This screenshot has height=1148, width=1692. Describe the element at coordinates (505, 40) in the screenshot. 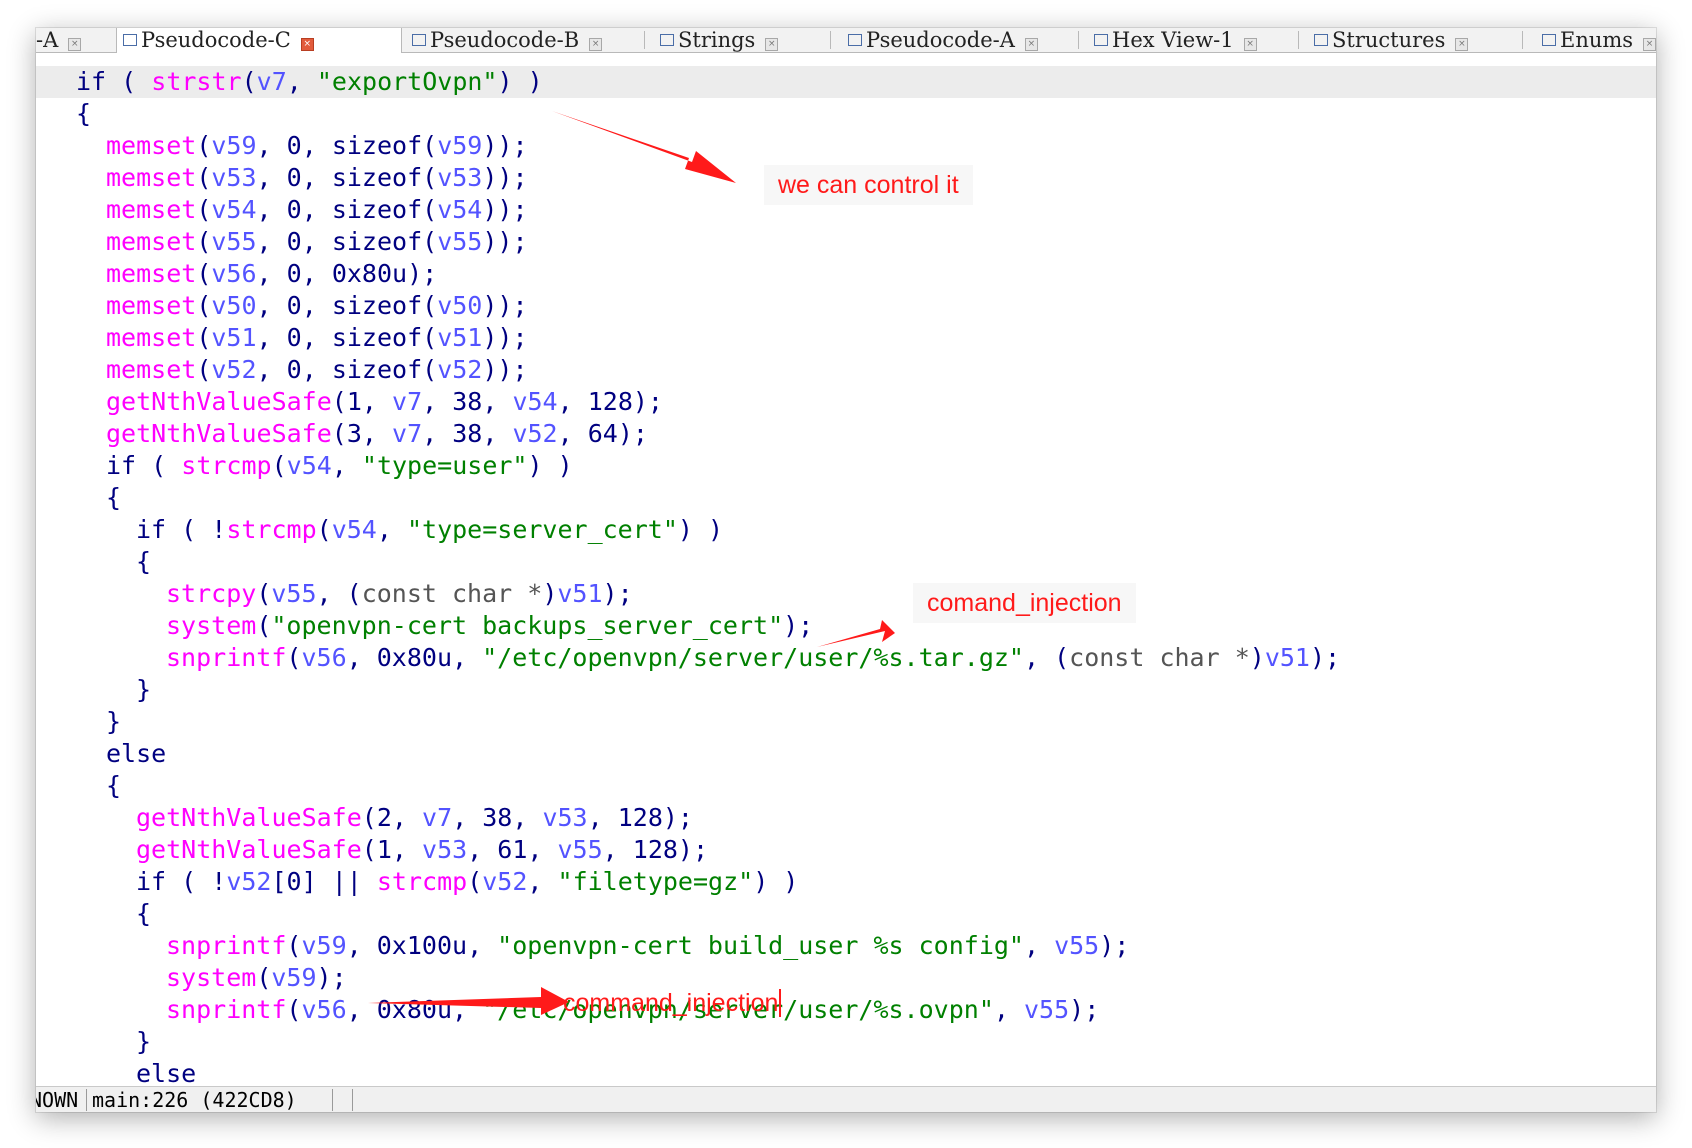

I see `tab-label: Pseudocode-B` at that location.